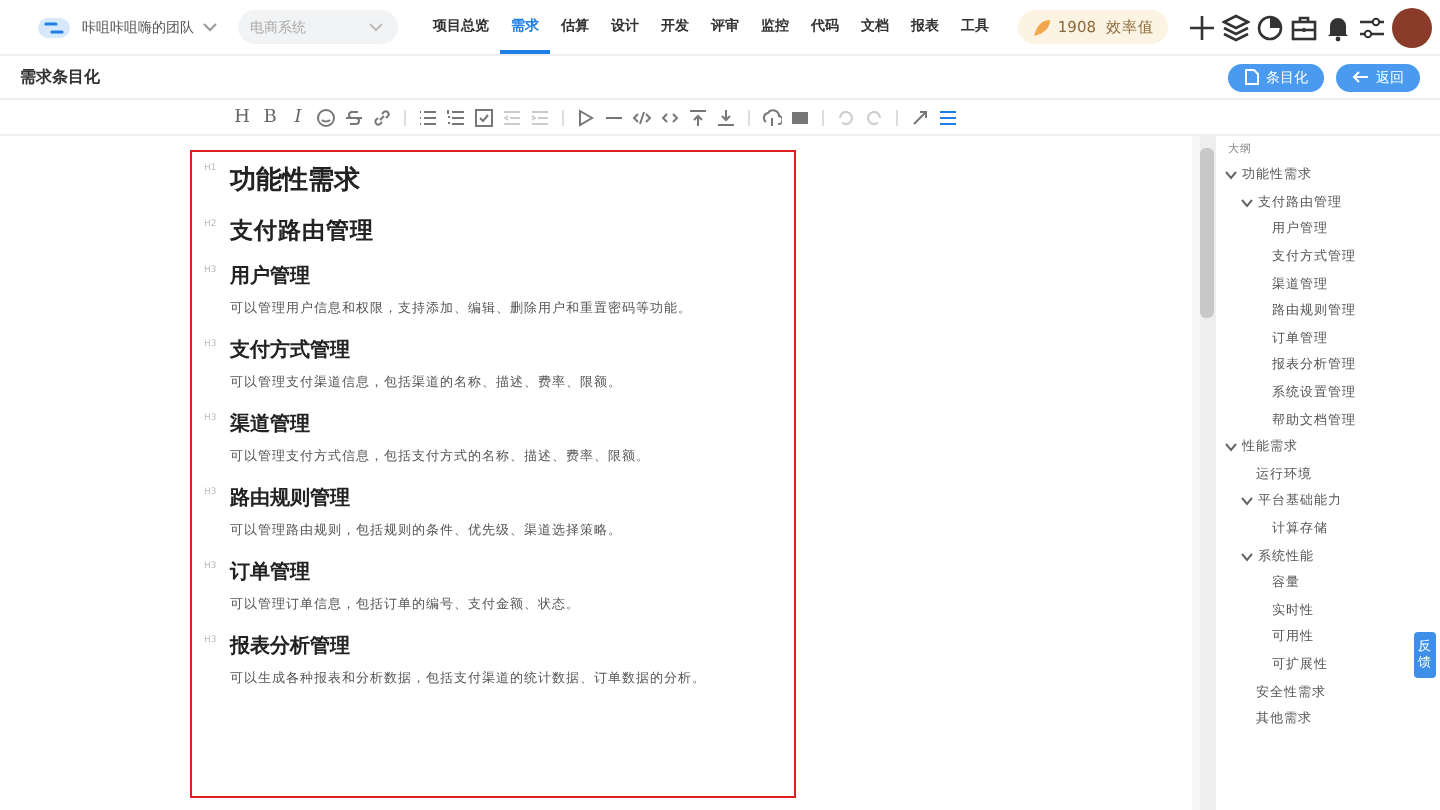 The width and height of the screenshot is (1440, 810). What do you see at coordinates (295, 181) in the screenshot?
I see `heading: 功能性需求` at bounding box center [295, 181].